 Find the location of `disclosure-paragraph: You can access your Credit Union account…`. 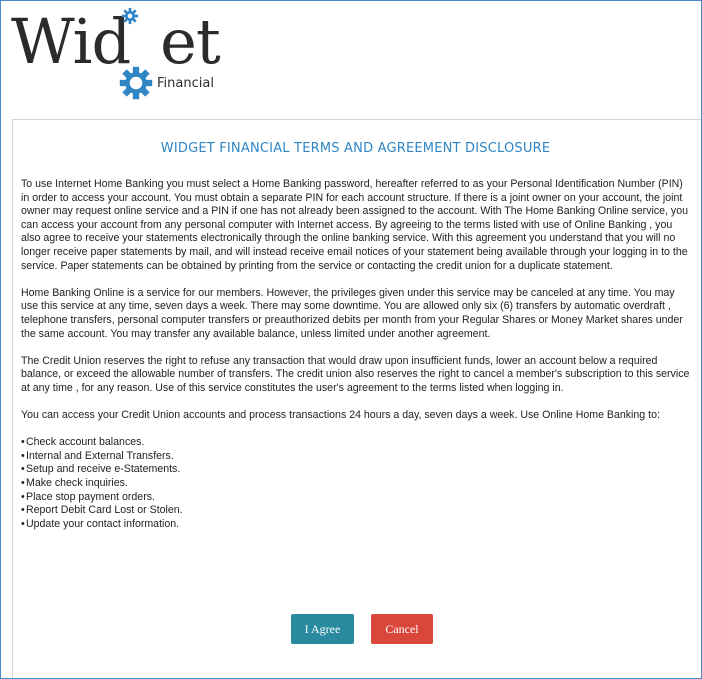

disclosure-paragraph: You can access your Credit Union account… is located at coordinates (340, 415).